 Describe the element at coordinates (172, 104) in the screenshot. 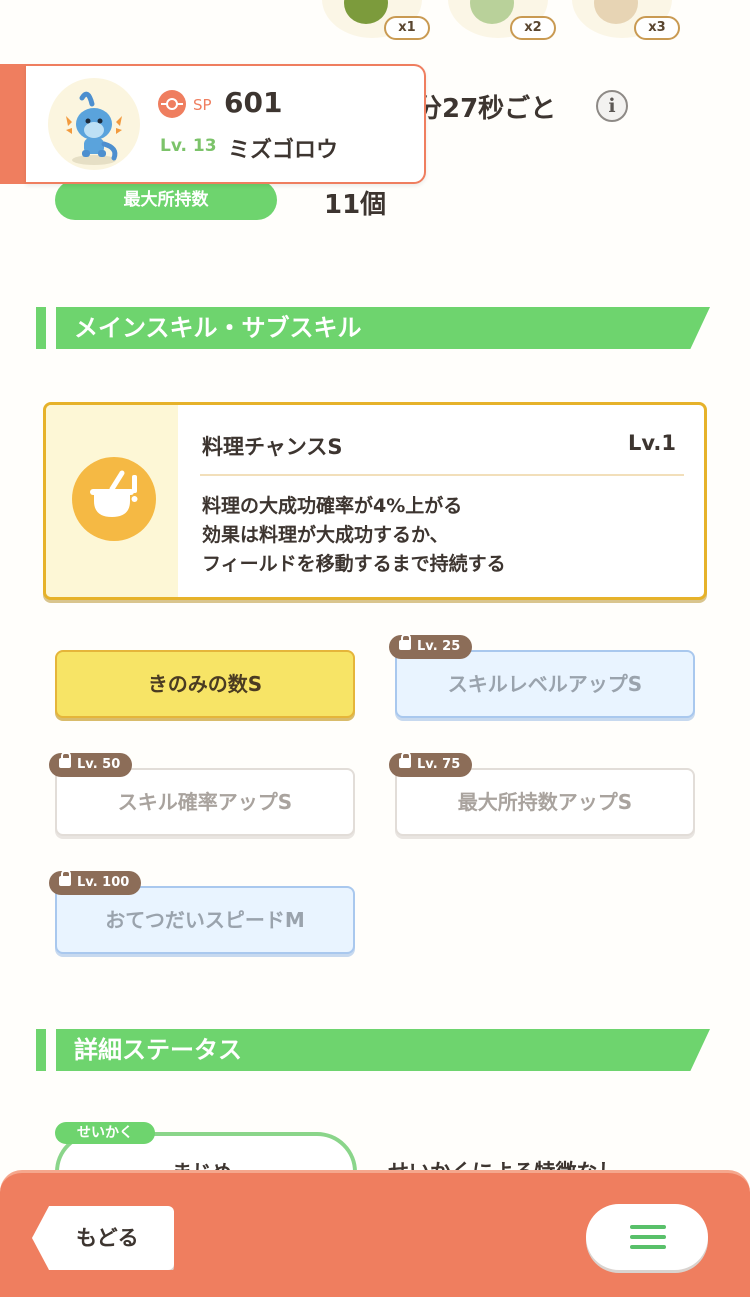

I see `pokeball-icon` at that location.